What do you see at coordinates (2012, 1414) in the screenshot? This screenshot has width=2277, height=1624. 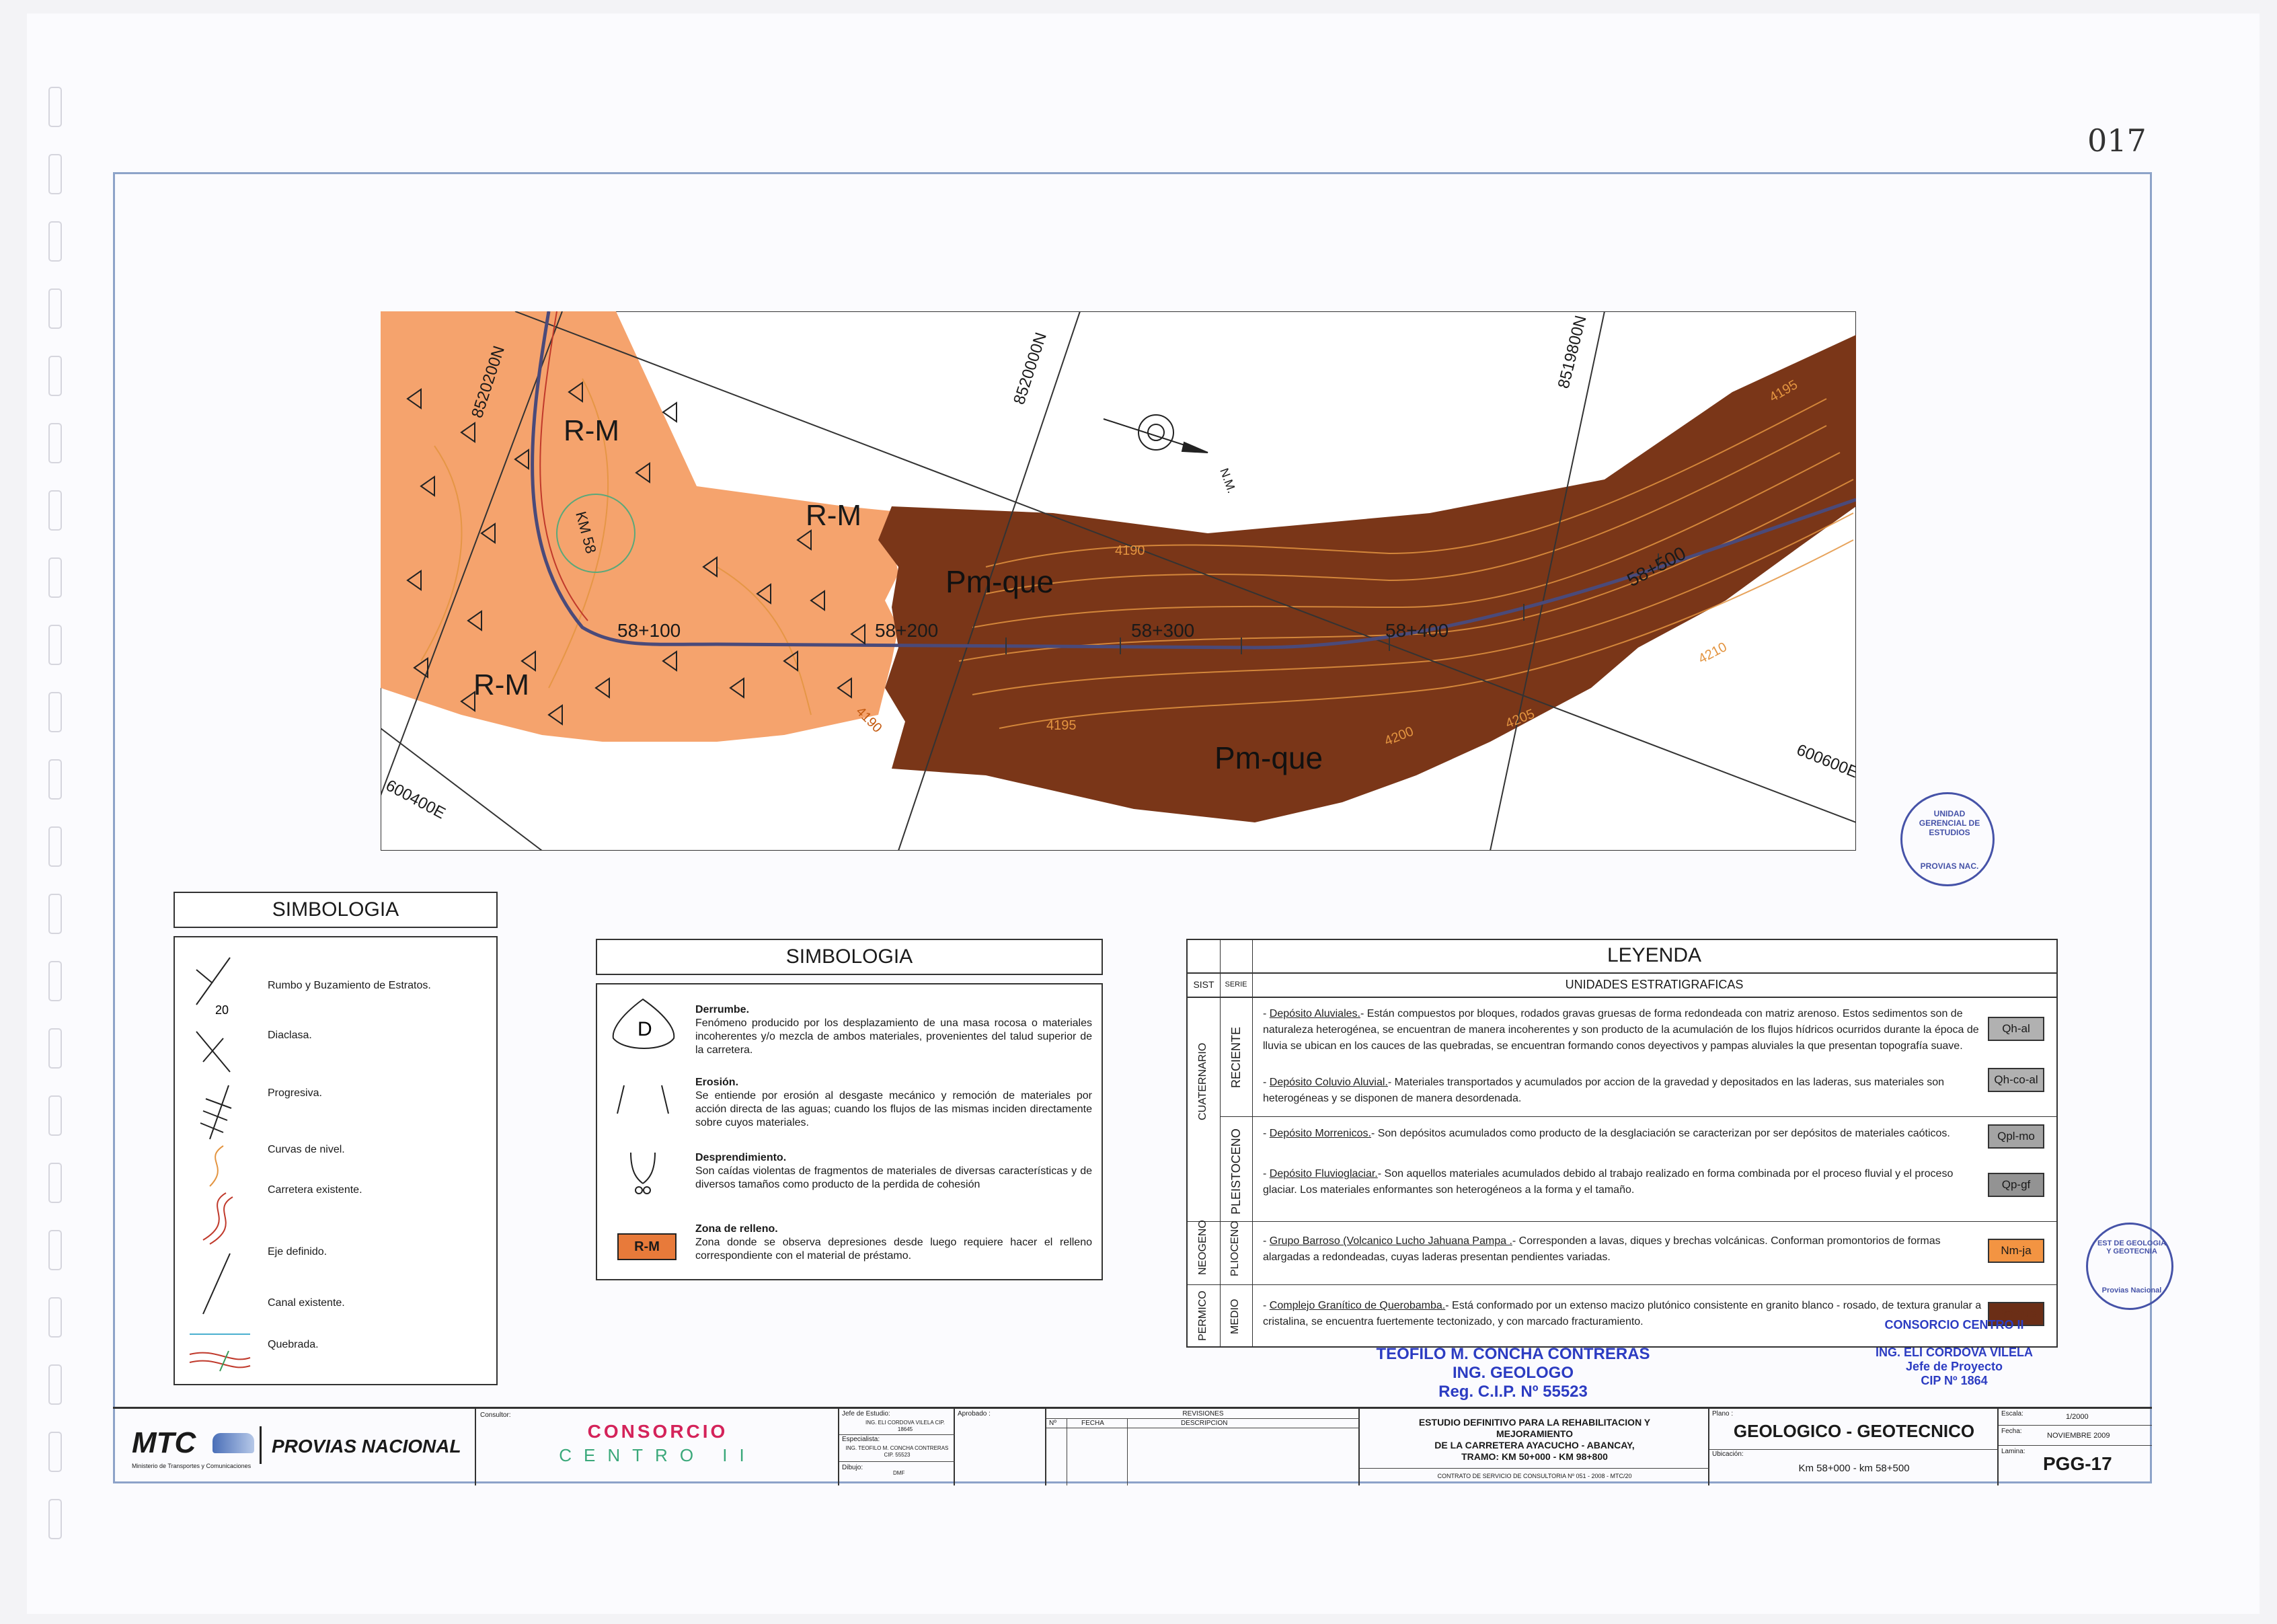 I see `escala-label: Escala:` at bounding box center [2012, 1414].